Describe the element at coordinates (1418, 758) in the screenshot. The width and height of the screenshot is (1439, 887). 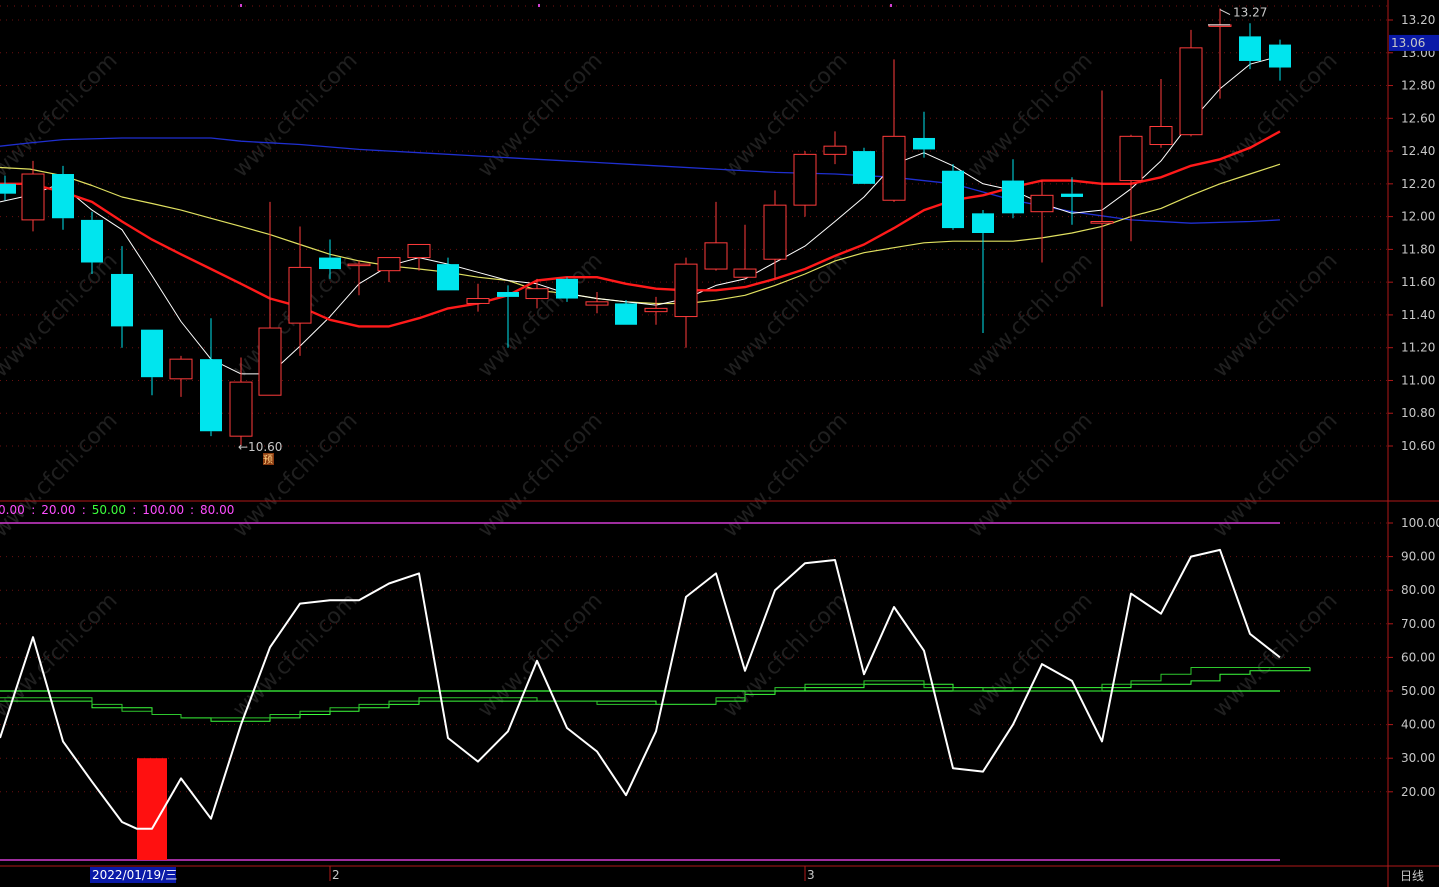
I see `indicator-tick-label: 30.00` at that location.